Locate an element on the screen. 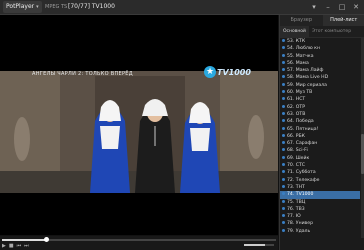 The image size is (364, 250). playlist-item: 72. Телекафе is located at coordinates (320, 180).